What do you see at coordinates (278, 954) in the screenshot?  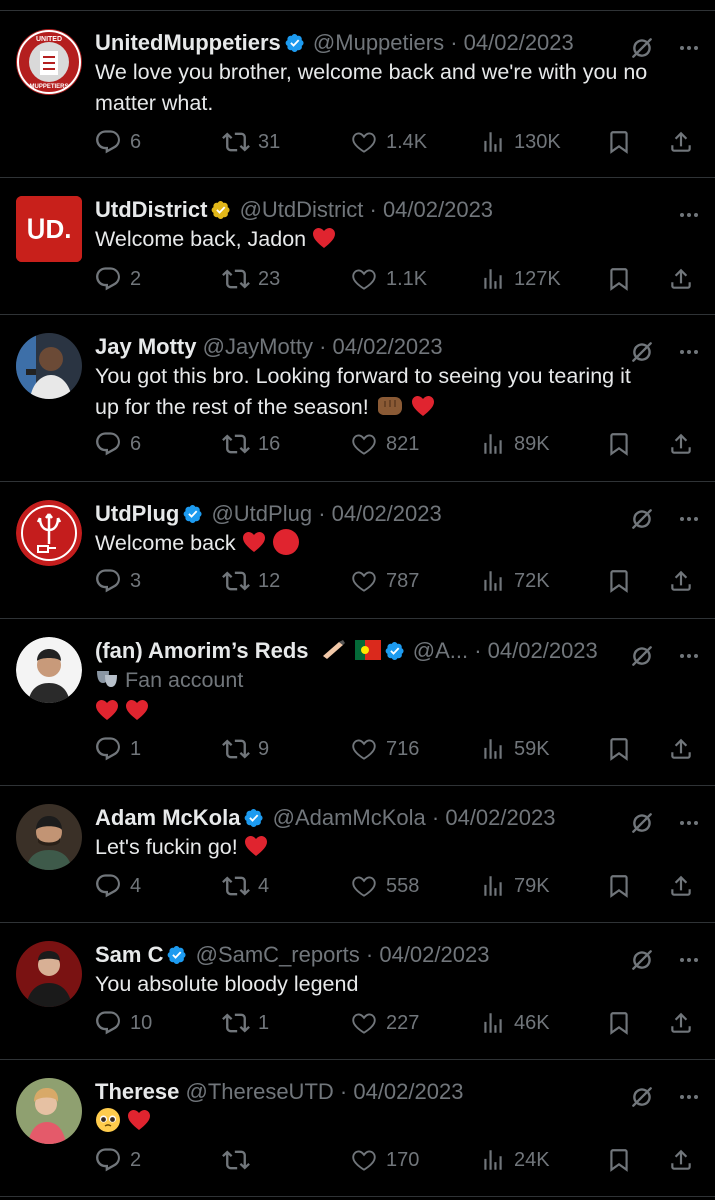 I see `handle: @SamC_reports` at bounding box center [278, 954].